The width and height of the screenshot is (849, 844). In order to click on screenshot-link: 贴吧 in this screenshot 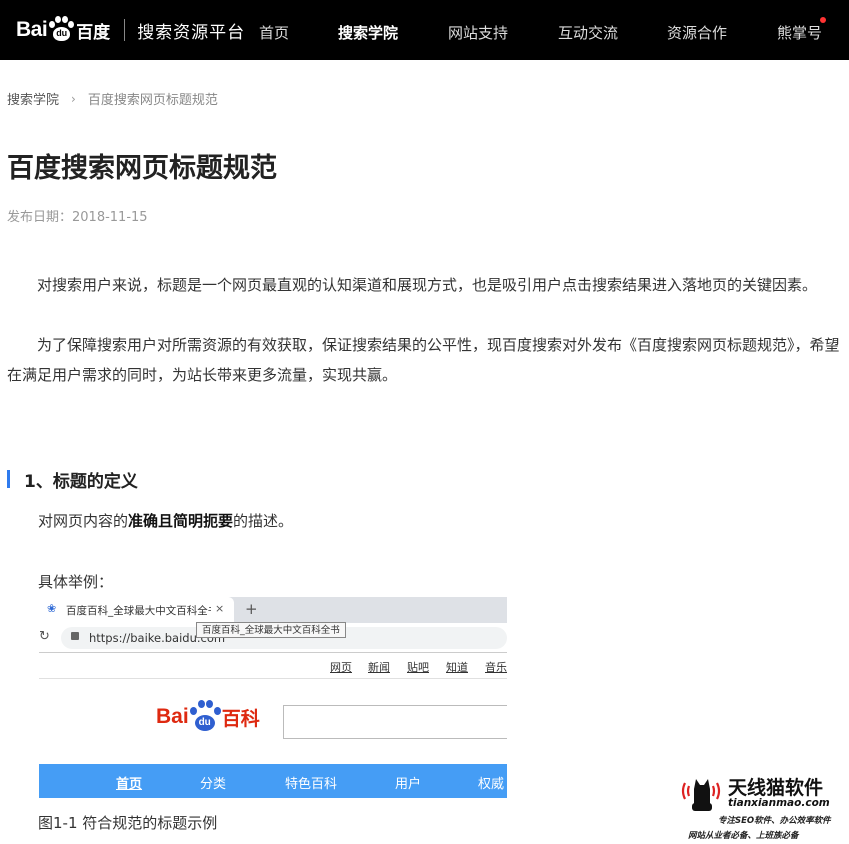, I will do `click(418, 667)`.